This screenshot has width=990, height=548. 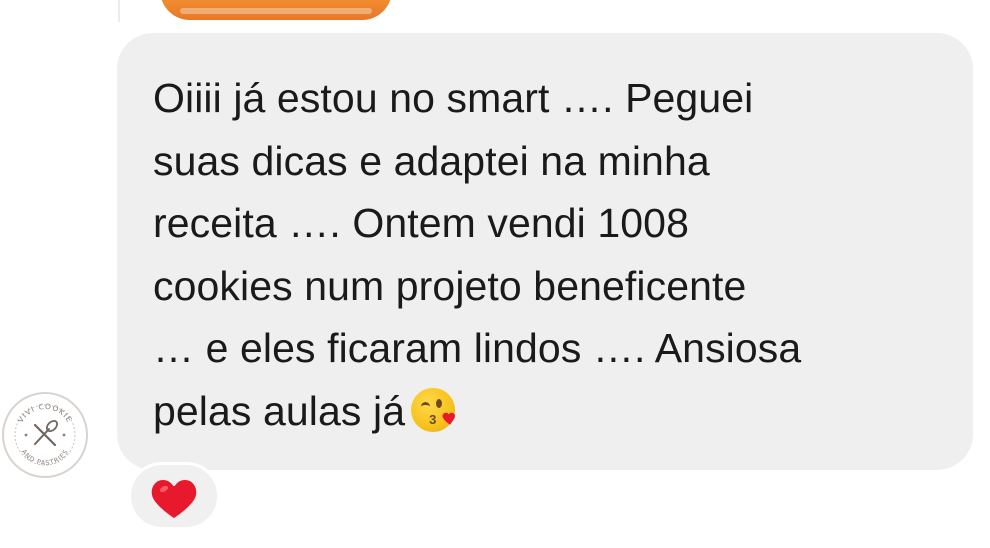 I want to click on message-line-2: suas dicas e adaptei na minha, so click(x=431, y=160).